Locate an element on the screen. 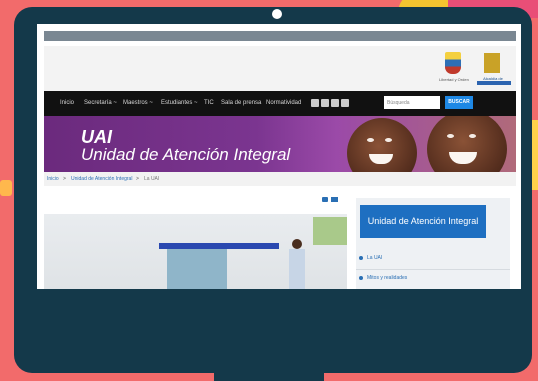 Image resolution: width=538 pixels, height=381 pixels. webcam-dot is located at coordinates (277, 14).